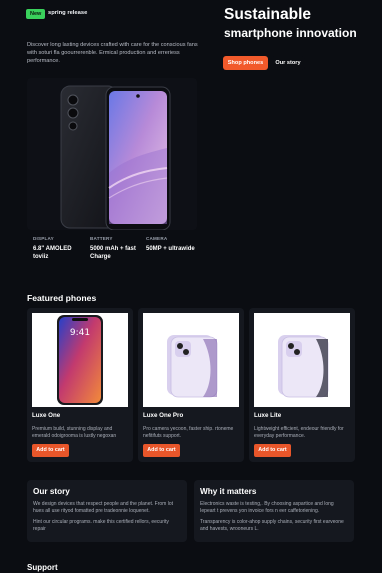 The width and height of the screenshot is (382, 573). Describe the element at coordinates (42, 567) in the screenshot. I see `support-heading: Support` at that location.